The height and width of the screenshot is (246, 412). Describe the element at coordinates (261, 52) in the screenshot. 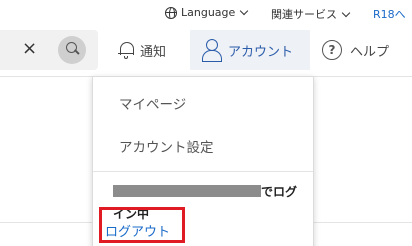

I see `account-label: アカウント` at that location.